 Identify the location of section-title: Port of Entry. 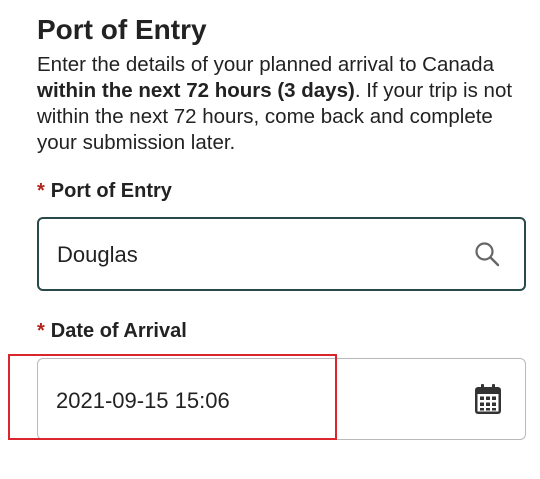
(122, 29).